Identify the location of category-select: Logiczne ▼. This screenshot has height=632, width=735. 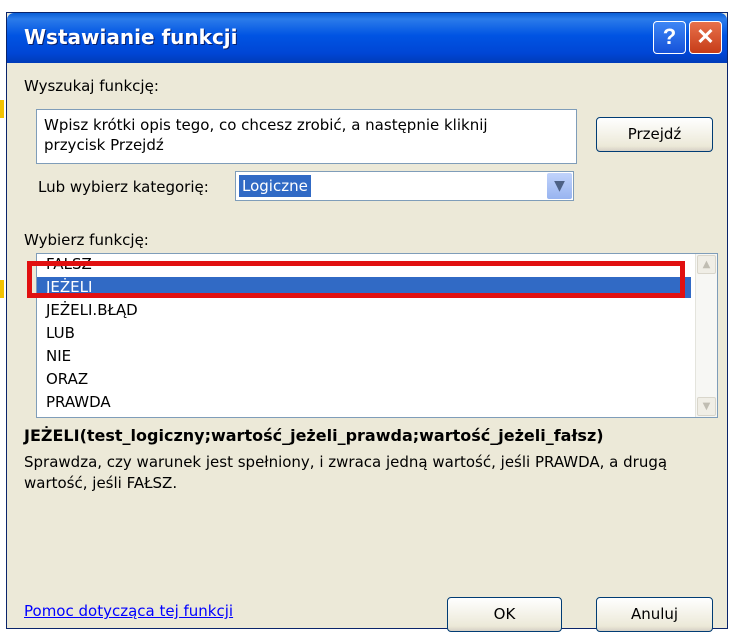
(404, 186).